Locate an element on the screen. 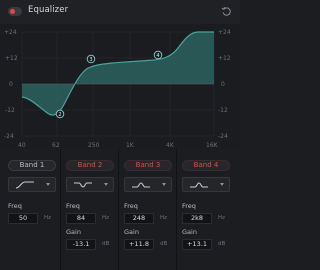 The height and width of the screenshot is (270, 320). y-label-right-minus24: -24 is located at coordinates (223, 136).